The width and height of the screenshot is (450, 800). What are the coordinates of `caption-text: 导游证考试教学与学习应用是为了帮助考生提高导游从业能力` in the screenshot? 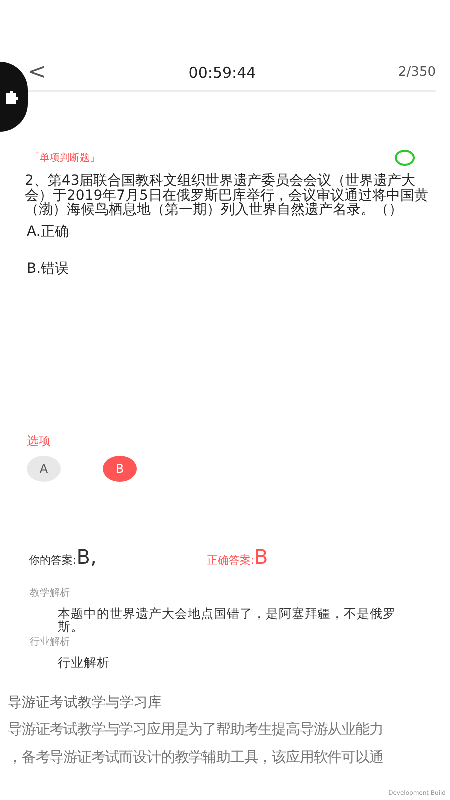 It's located at (196, 730).